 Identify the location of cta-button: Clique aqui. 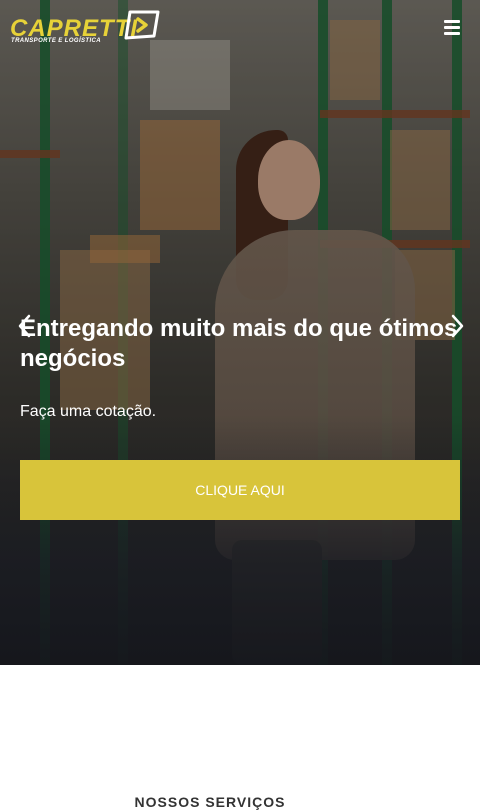
(240, 490).